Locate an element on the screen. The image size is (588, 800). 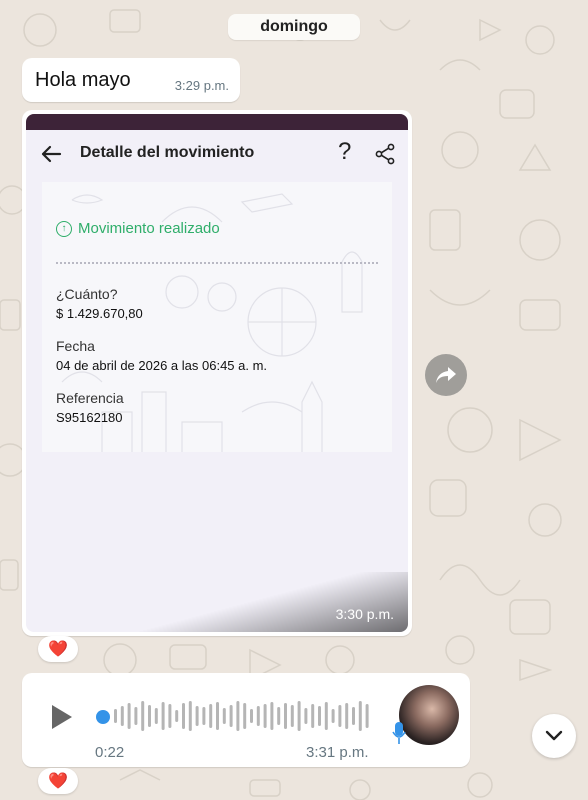
date-label: Fecha is located at coordinates (75, 346).